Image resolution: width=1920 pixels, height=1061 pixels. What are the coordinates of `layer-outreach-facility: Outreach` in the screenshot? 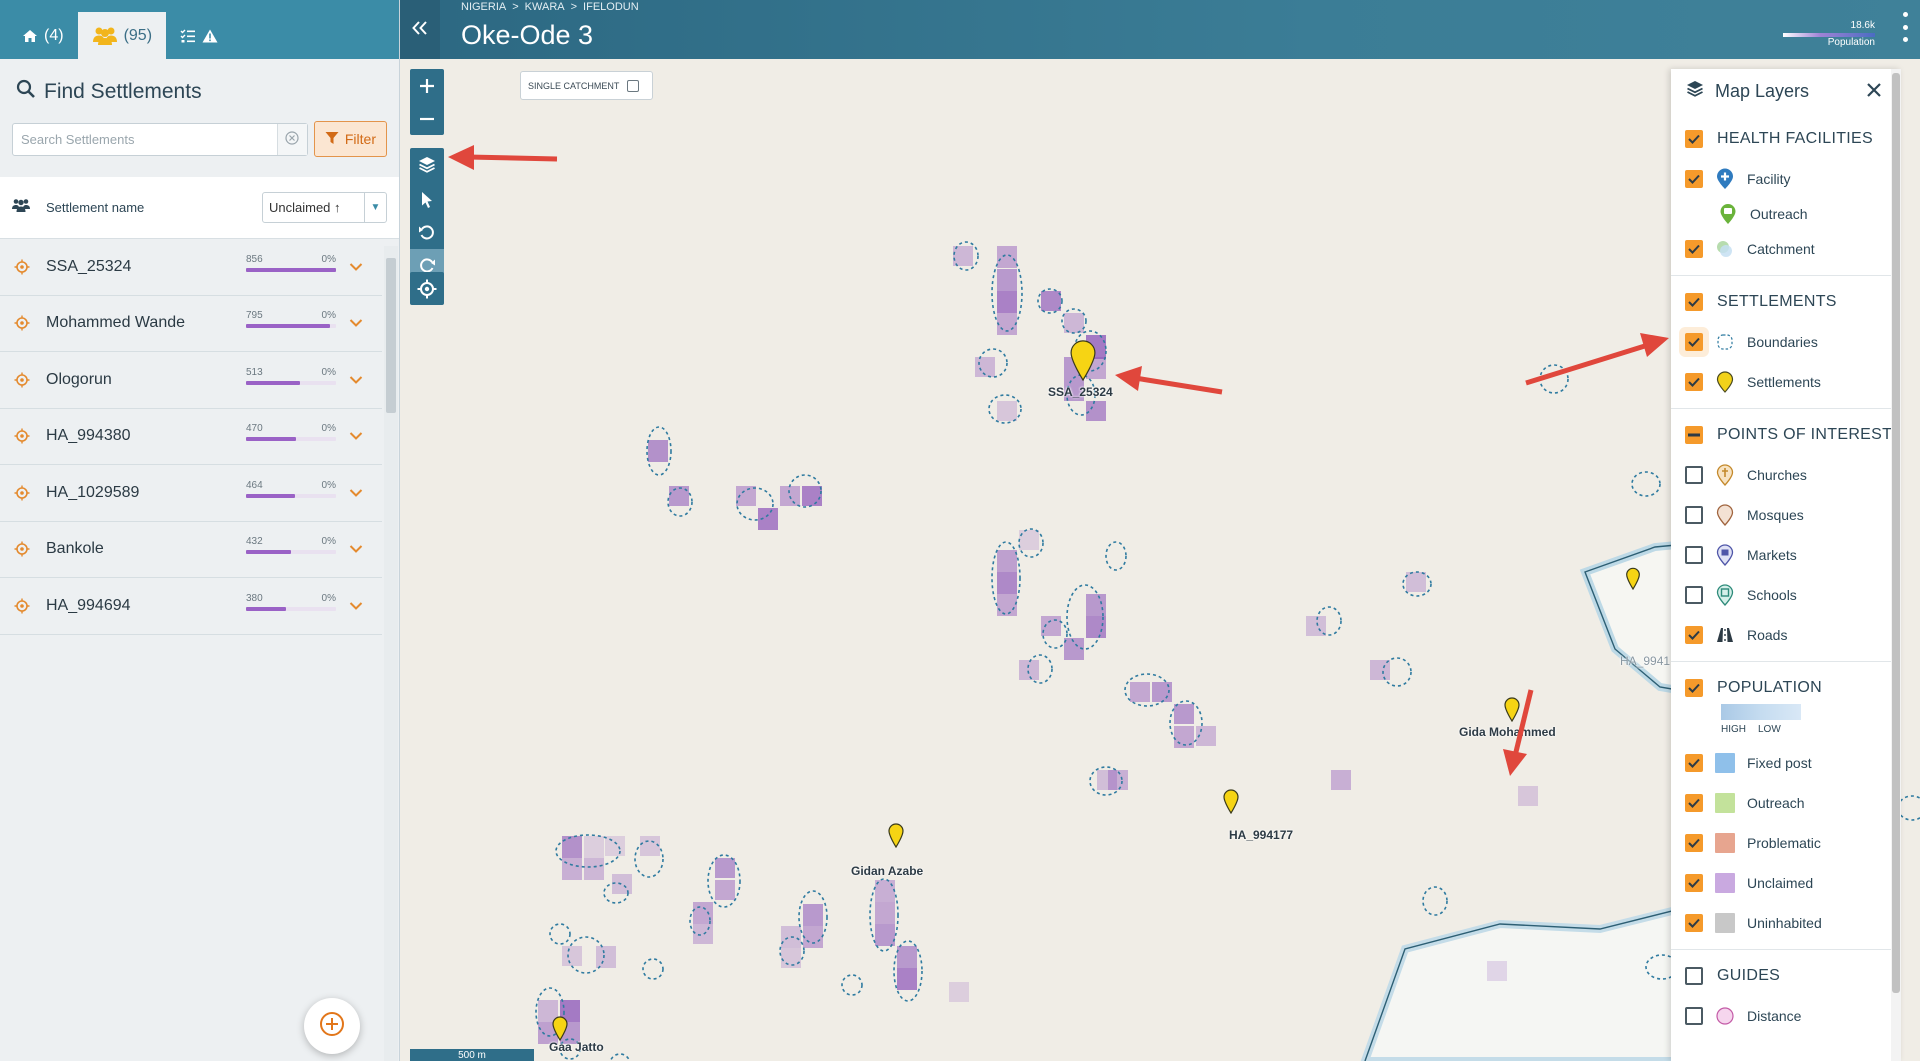 It's located at (1786, 214).